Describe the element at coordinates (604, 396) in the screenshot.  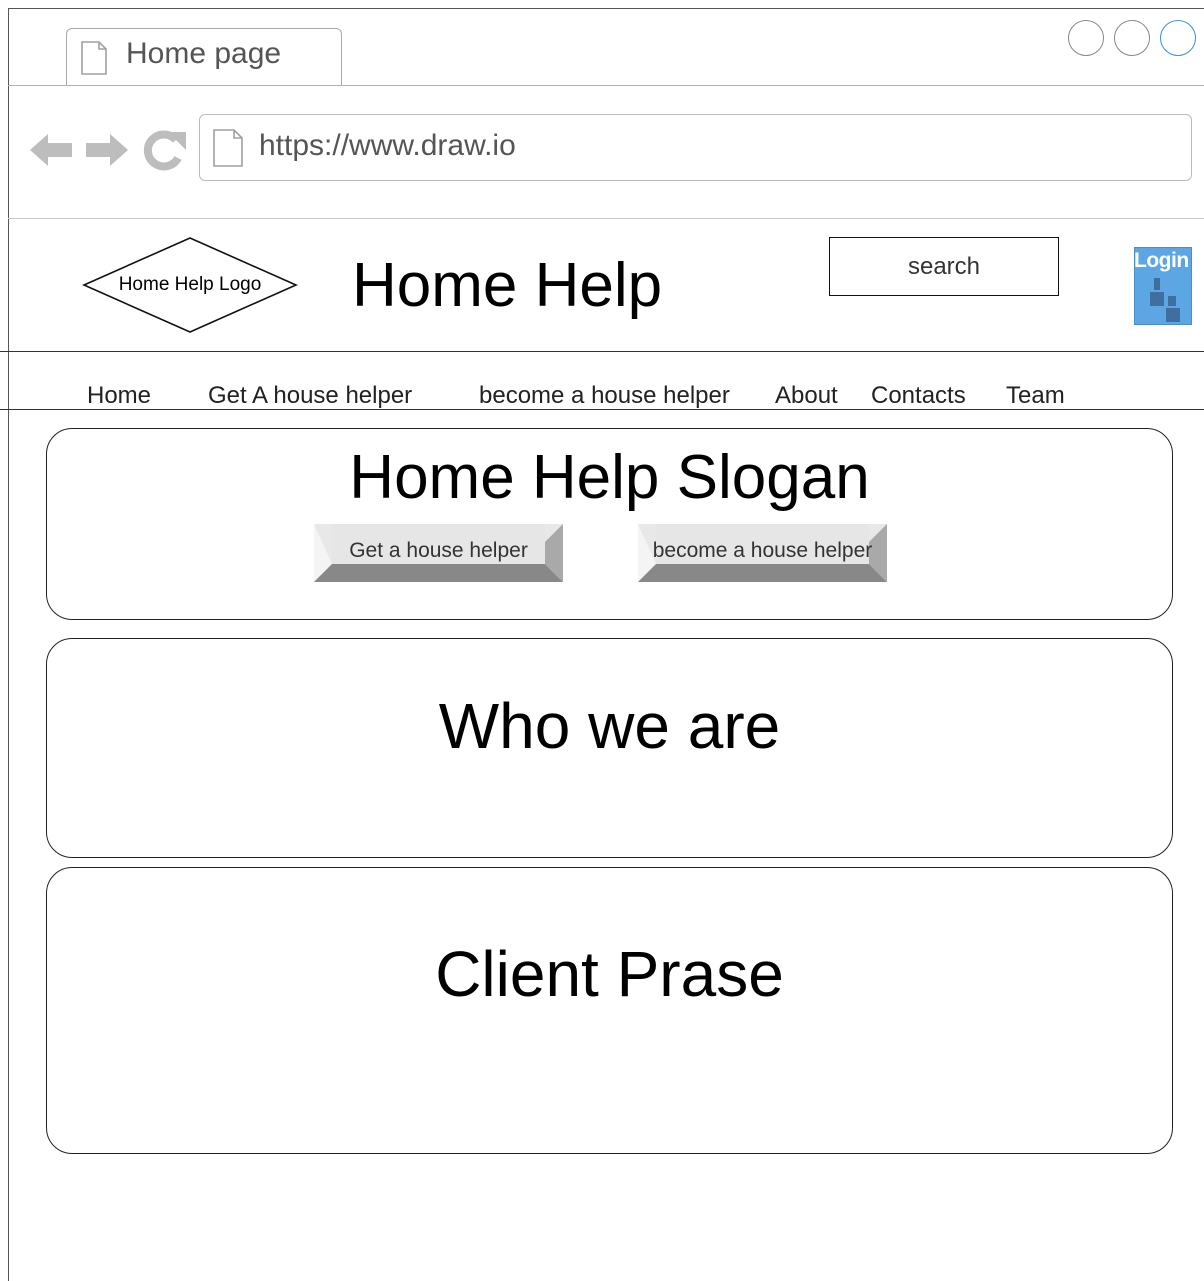
I see `nav-item-become-house-helper: become a house helper` at that location.